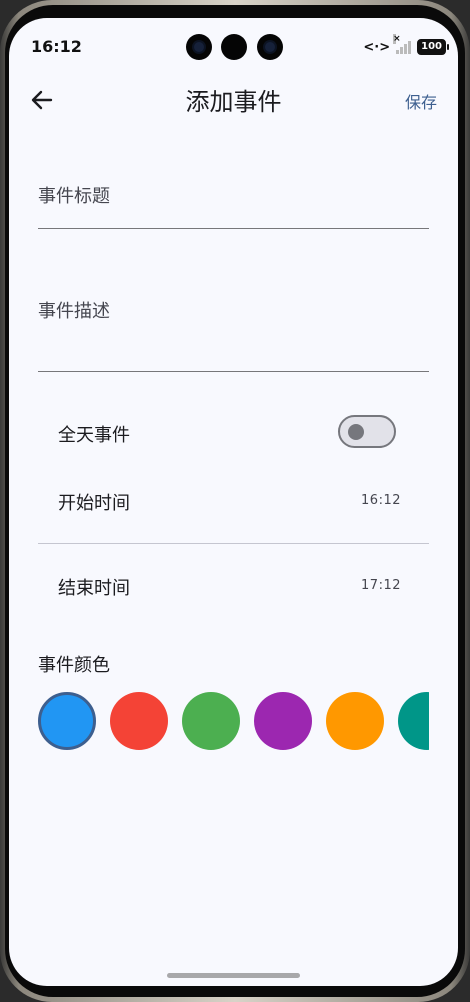 Image resolution: width=470 pixels, height=1002 pixels. Describe the element at coordinates (381, 585) in the screenshot. I see `end-time-value: 17:12` at that location.